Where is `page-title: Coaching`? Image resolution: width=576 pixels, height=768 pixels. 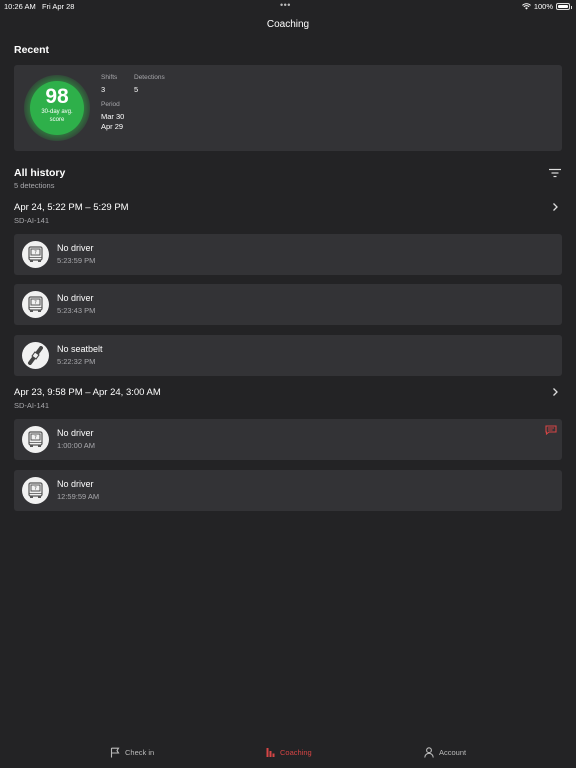
page-title: Coaching is located at coordinates (288, 24).